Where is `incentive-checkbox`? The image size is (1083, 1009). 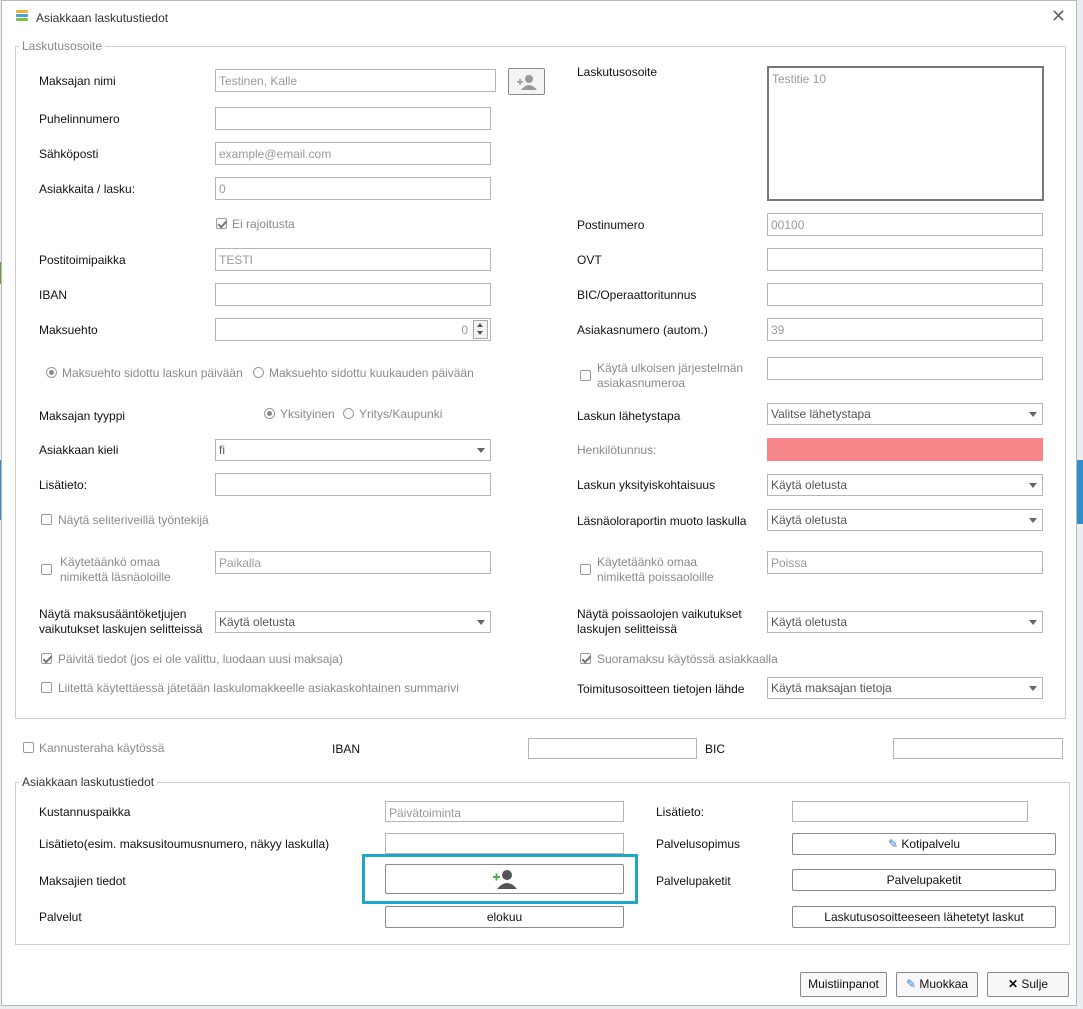
incentive-checkbox is located at coordinates (28, 747).